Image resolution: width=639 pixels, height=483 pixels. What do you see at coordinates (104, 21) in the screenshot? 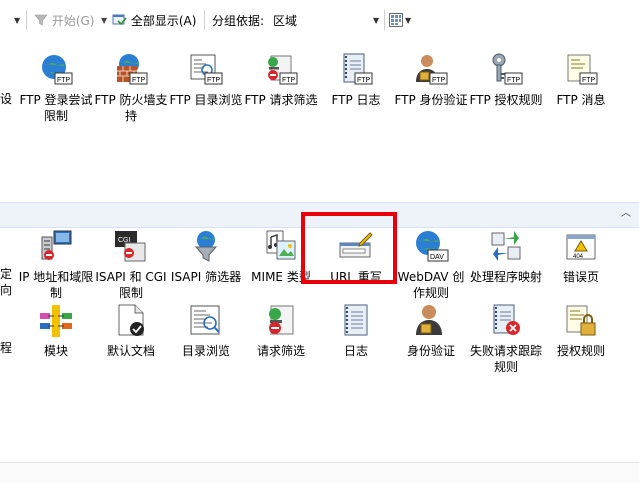
I see `start-dropdown-caret: ▼` at bounding box center [104, 21].